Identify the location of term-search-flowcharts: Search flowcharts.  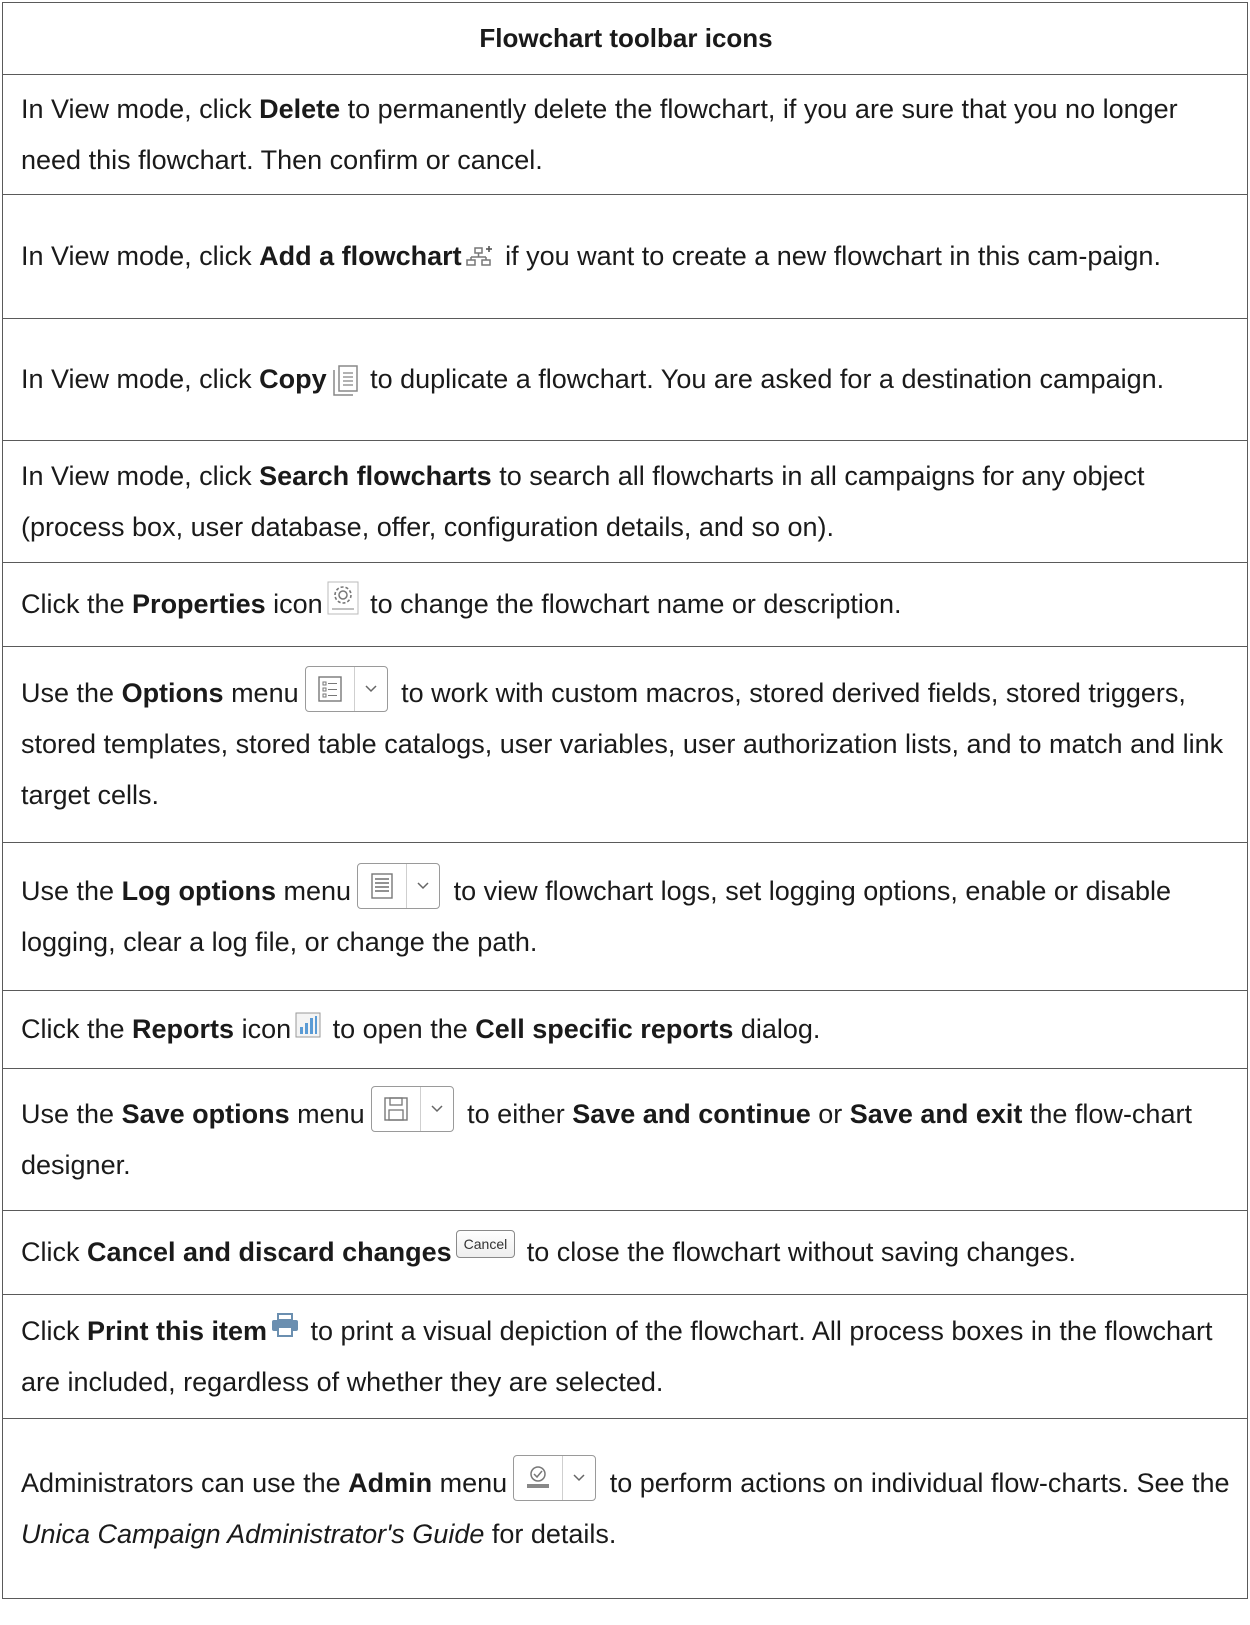
(375, 475).